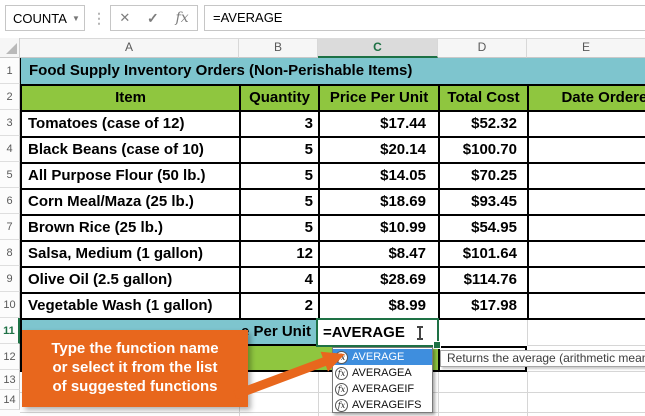 The width and height of the screenshot is (645, 416). Describe the element at coordinates (10, 279) in the screenshot. I see `row-header-9: 9` at that location.